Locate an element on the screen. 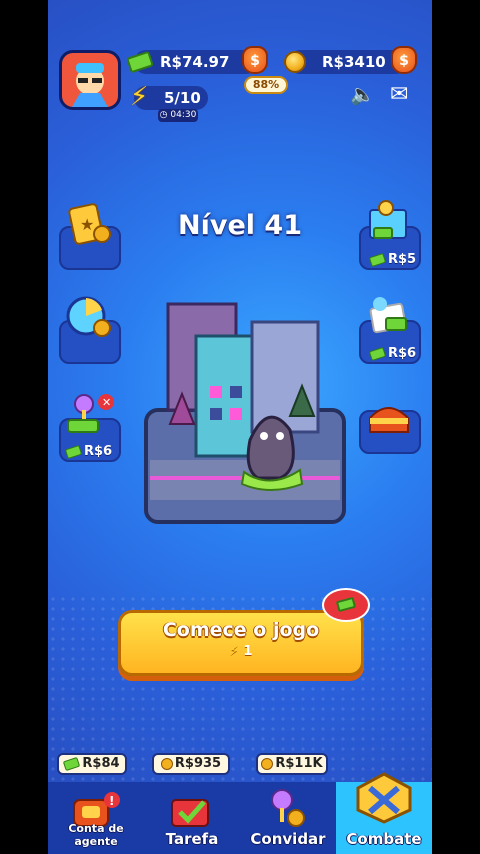 This screenshot has width=480, height=854. invite-icon is located at coordinates (288, 808).